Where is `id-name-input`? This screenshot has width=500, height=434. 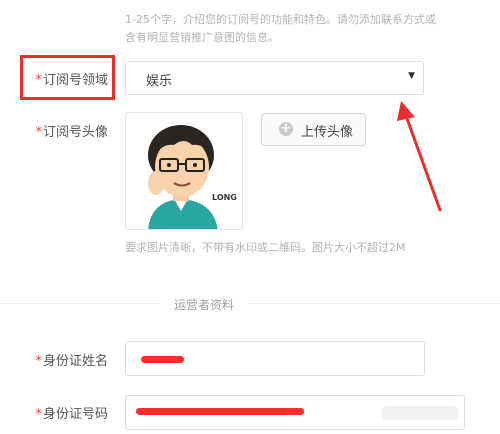
id-name-input is located at coordinates (275, 358).